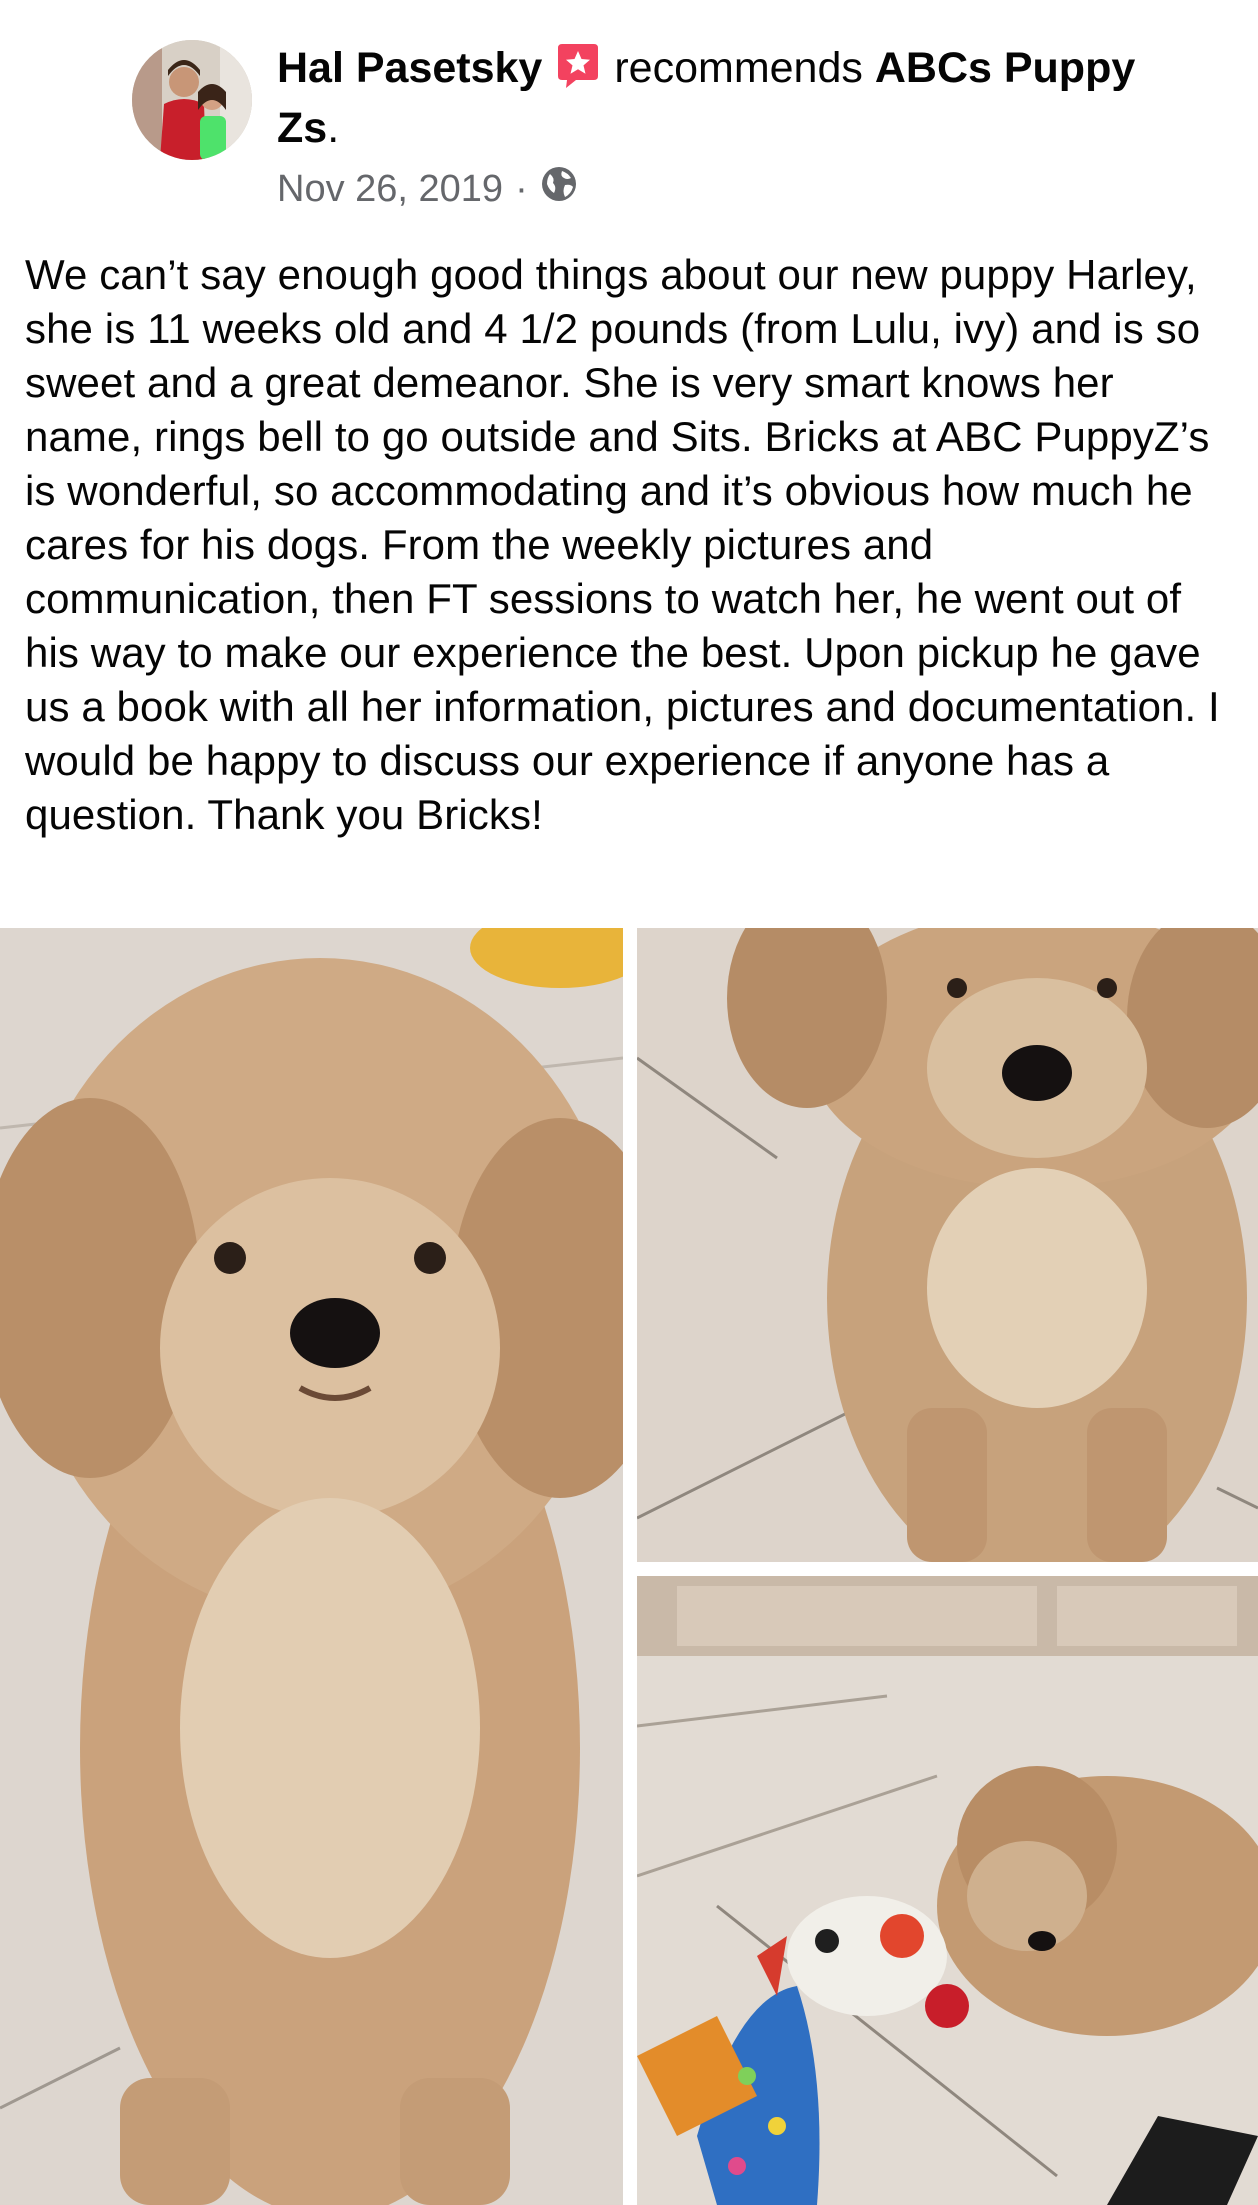 The width and height of the screenshot is (1258, 2205). Describe the element at coordinates (333, 128) in the screenshot. I see `headline-period: .` at that location.